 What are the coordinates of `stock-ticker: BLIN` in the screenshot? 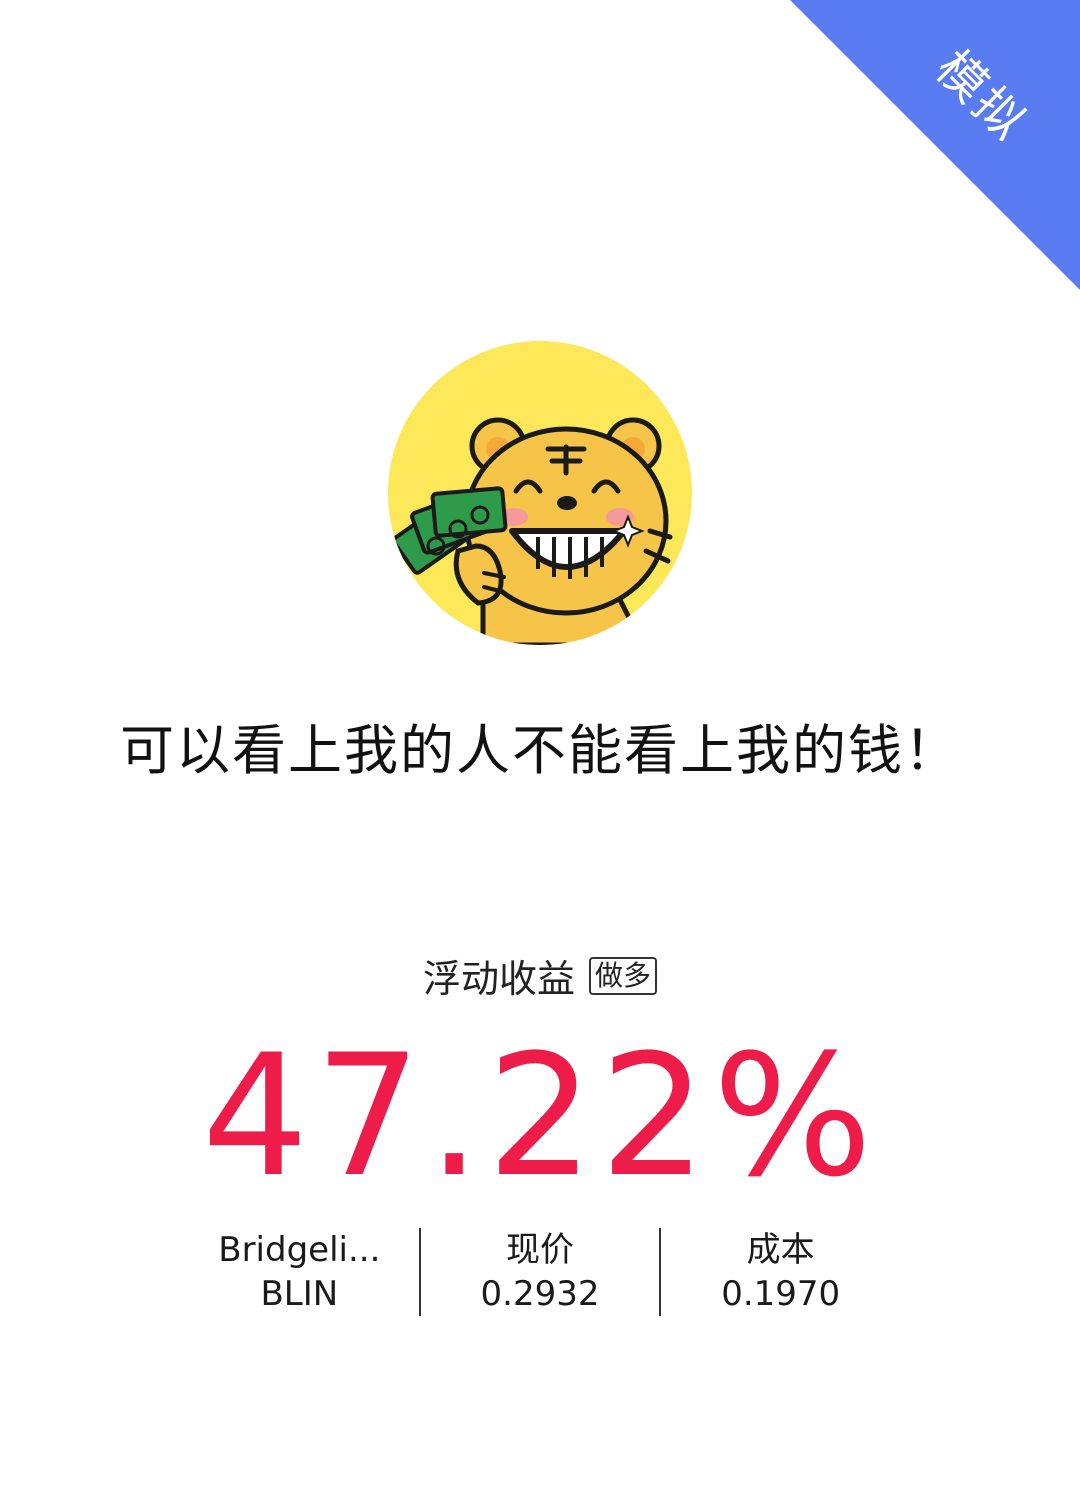 It's located at (299, 1294).